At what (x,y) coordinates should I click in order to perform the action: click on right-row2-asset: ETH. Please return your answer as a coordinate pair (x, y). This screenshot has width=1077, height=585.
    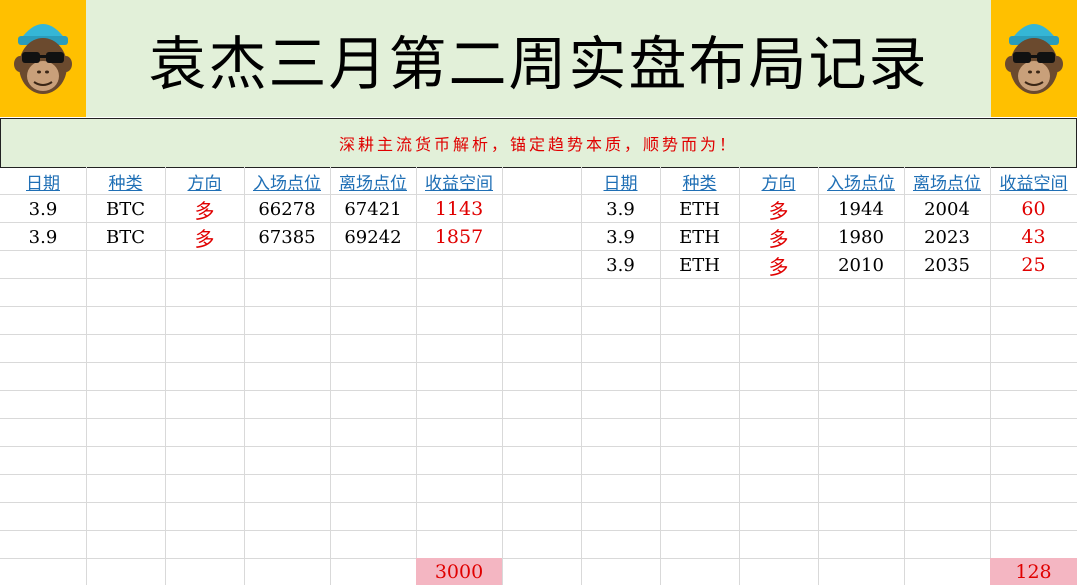
    Looking at the image, I should click on (699, 237).